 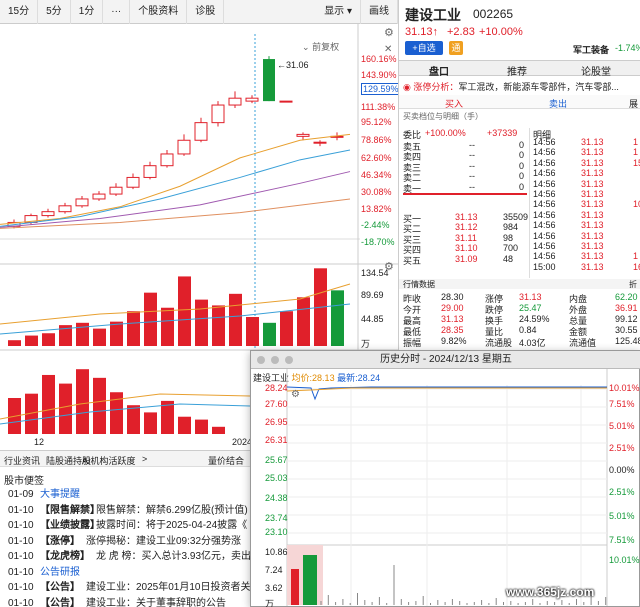 What do you see at coordinates (261, 360) in the screenshot?
I see `close-window-icon` at bounding box center [261, 360].